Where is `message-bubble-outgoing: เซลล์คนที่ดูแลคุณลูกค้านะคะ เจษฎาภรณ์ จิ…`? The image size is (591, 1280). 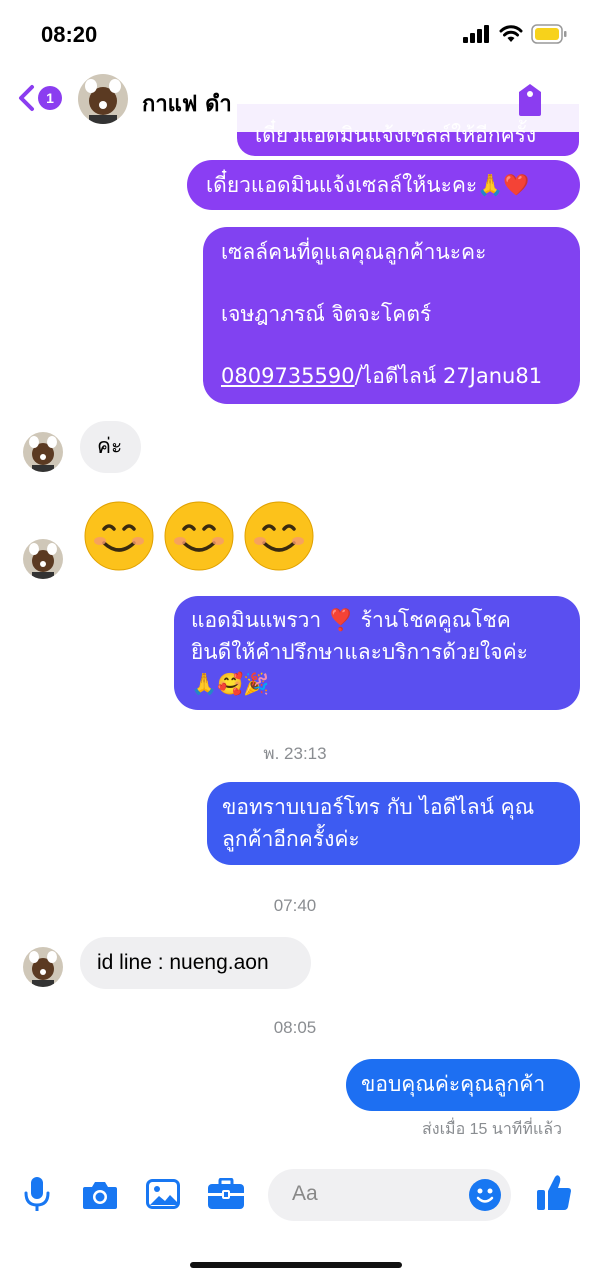 message-bubble-outgoing: เซลล์คนที่ดูแลคุณลูกค้านะคะ เจษฎาภรณ์ จิ… is located at coordinates (391, 315).